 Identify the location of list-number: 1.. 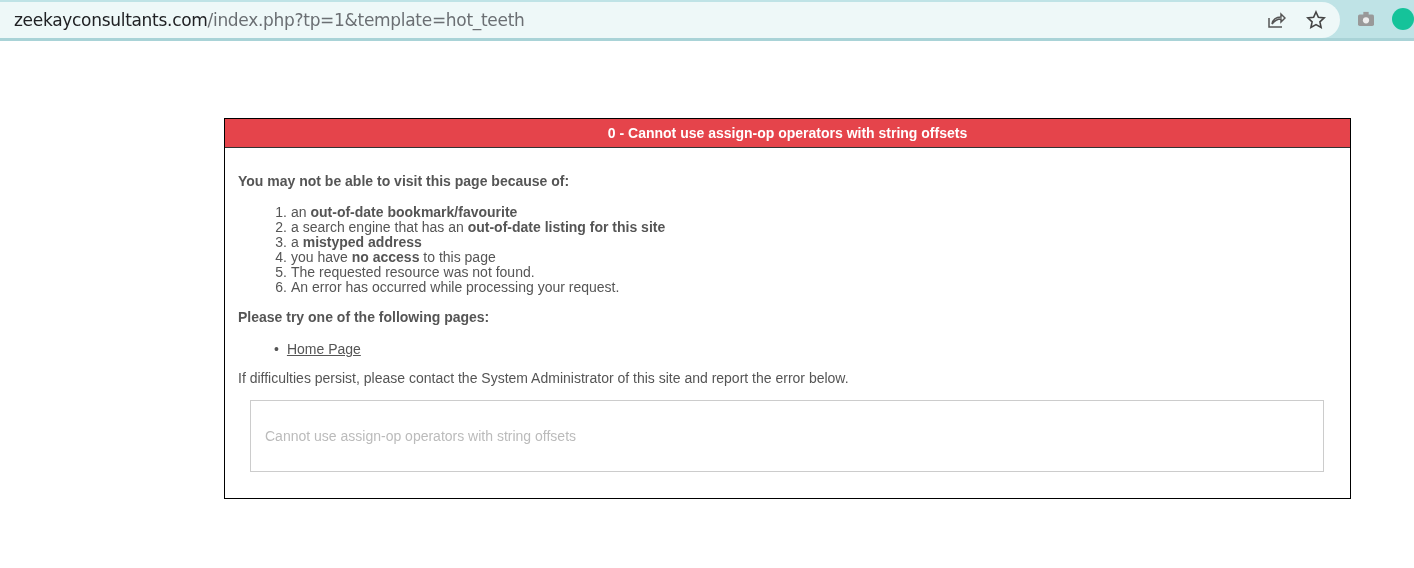
(280, 212).